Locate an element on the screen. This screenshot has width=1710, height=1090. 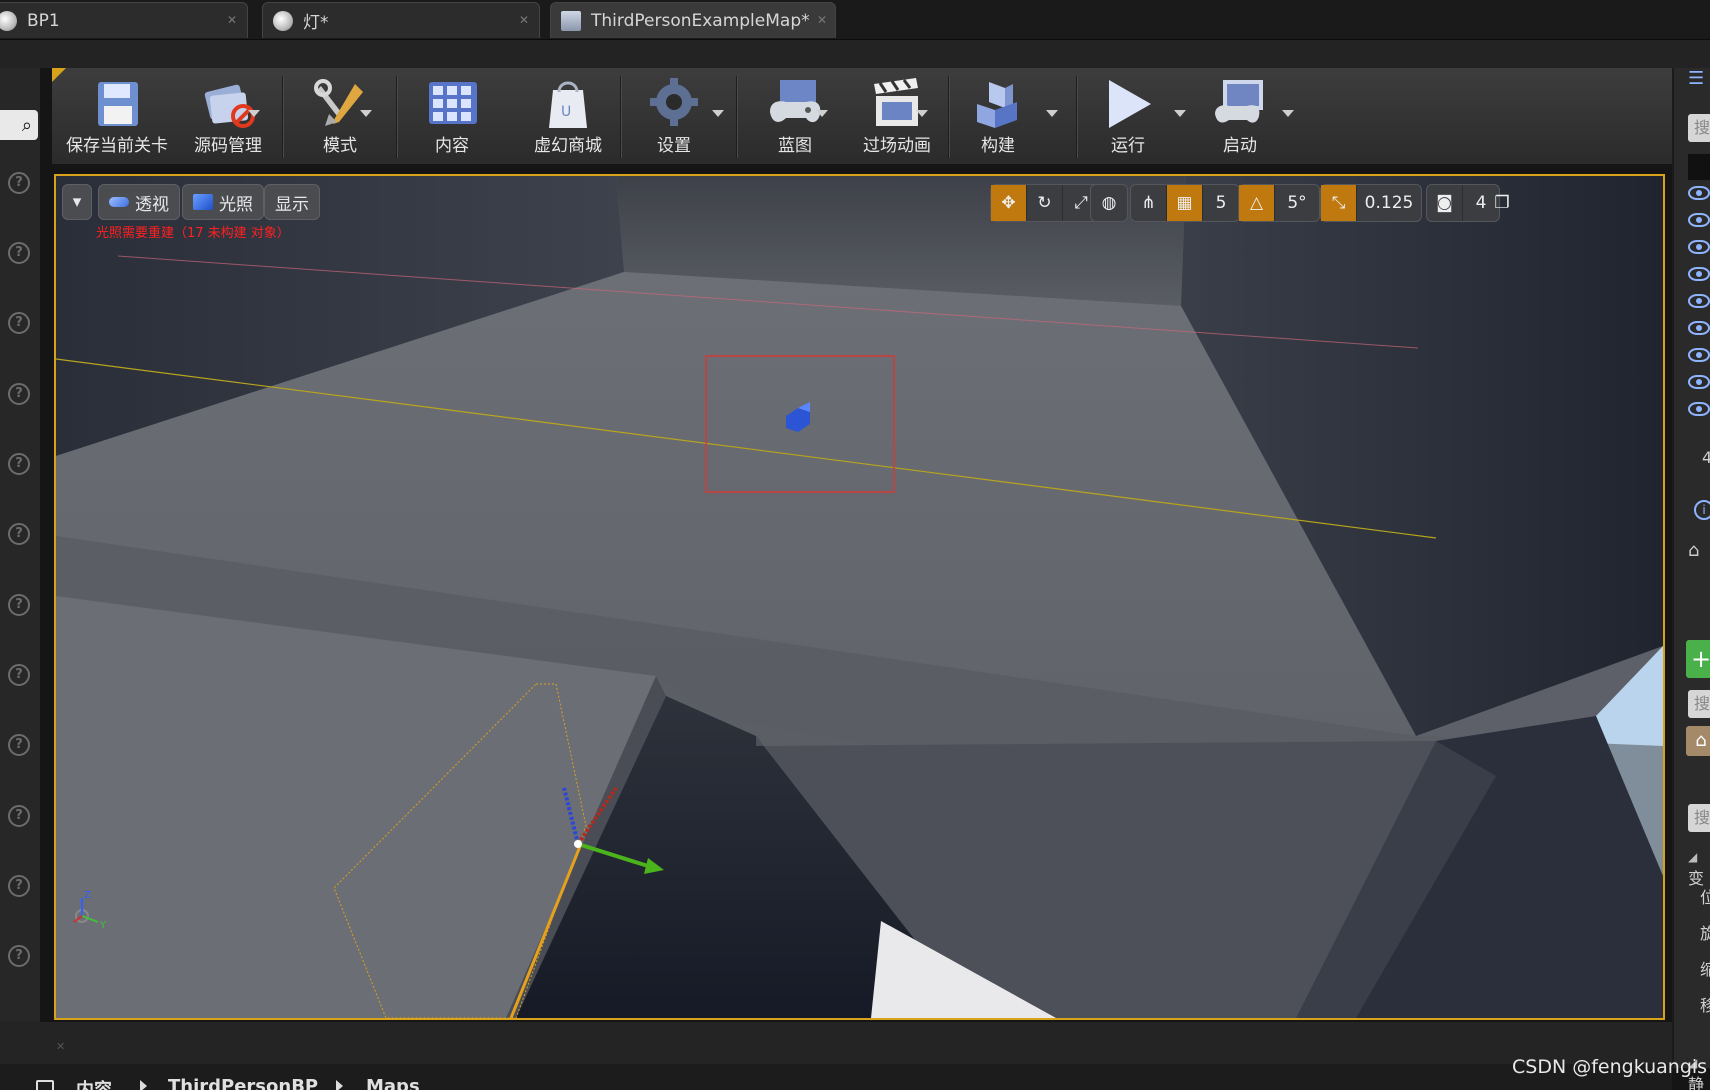
watermark: CSDN @fengkuangis is located at coordinates (1610, 1067).